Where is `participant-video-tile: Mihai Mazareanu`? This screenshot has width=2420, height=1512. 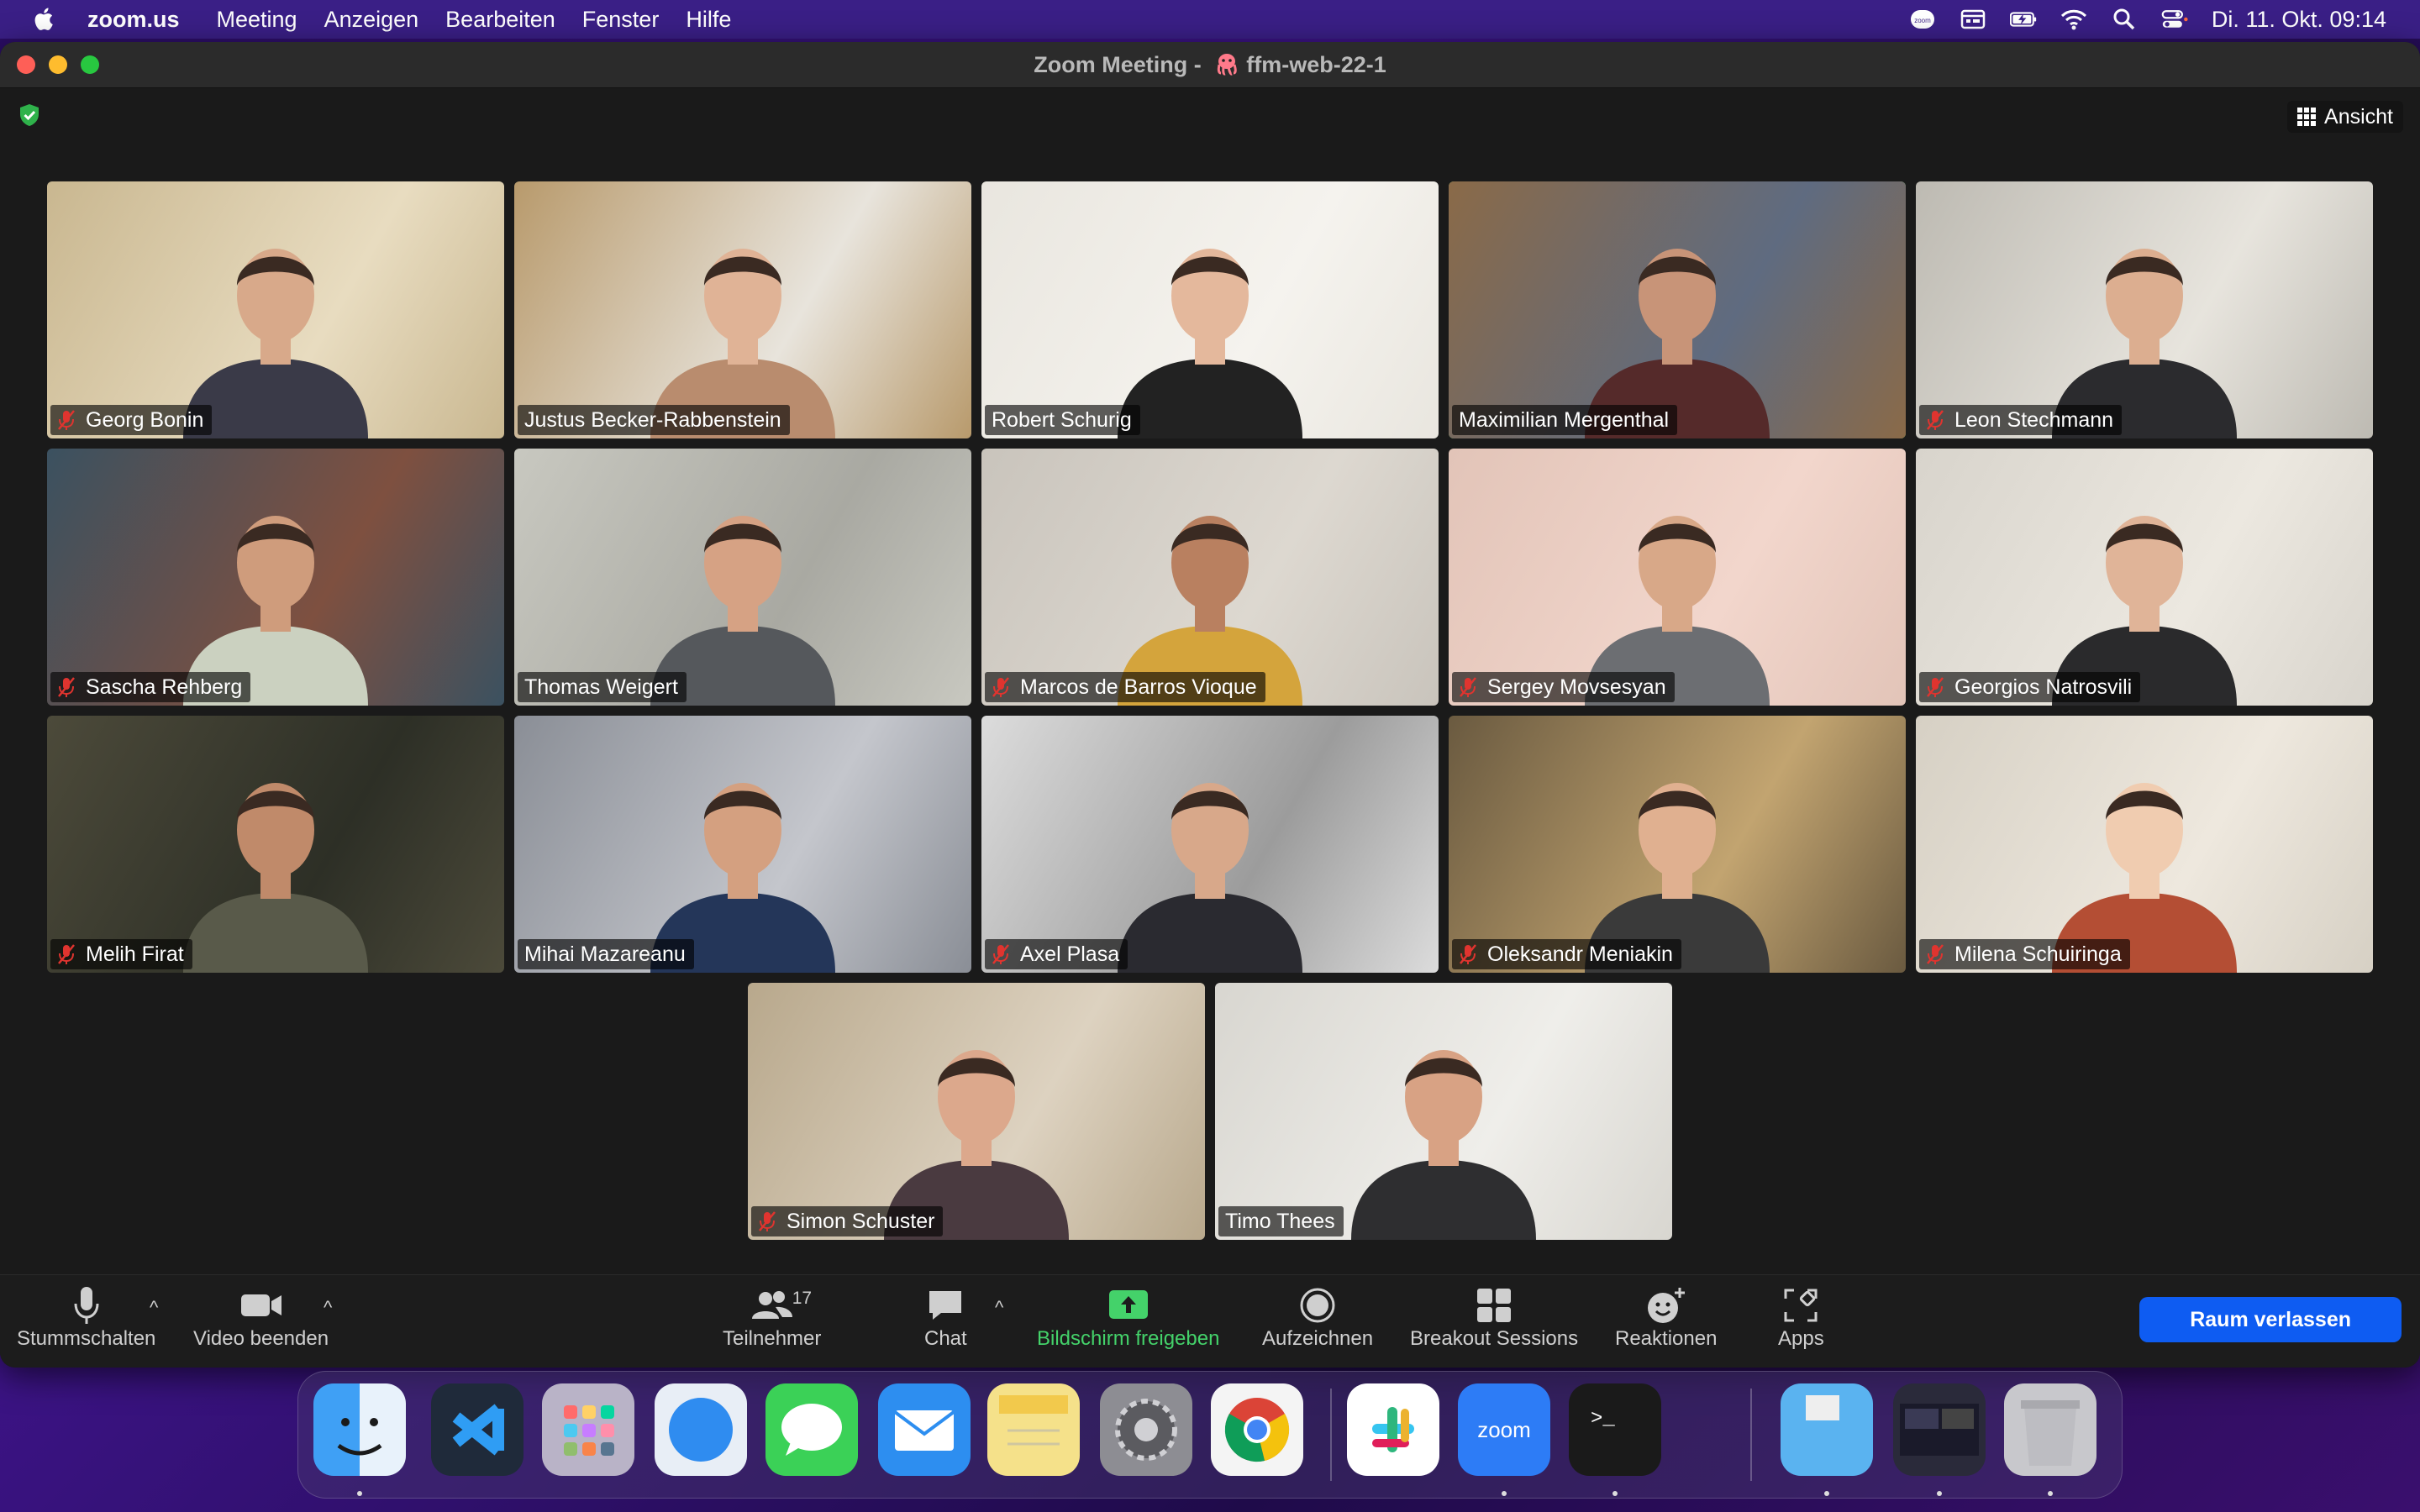
participant-video-tile: Mihai Mazareanu is located at coordinates (742, 844).